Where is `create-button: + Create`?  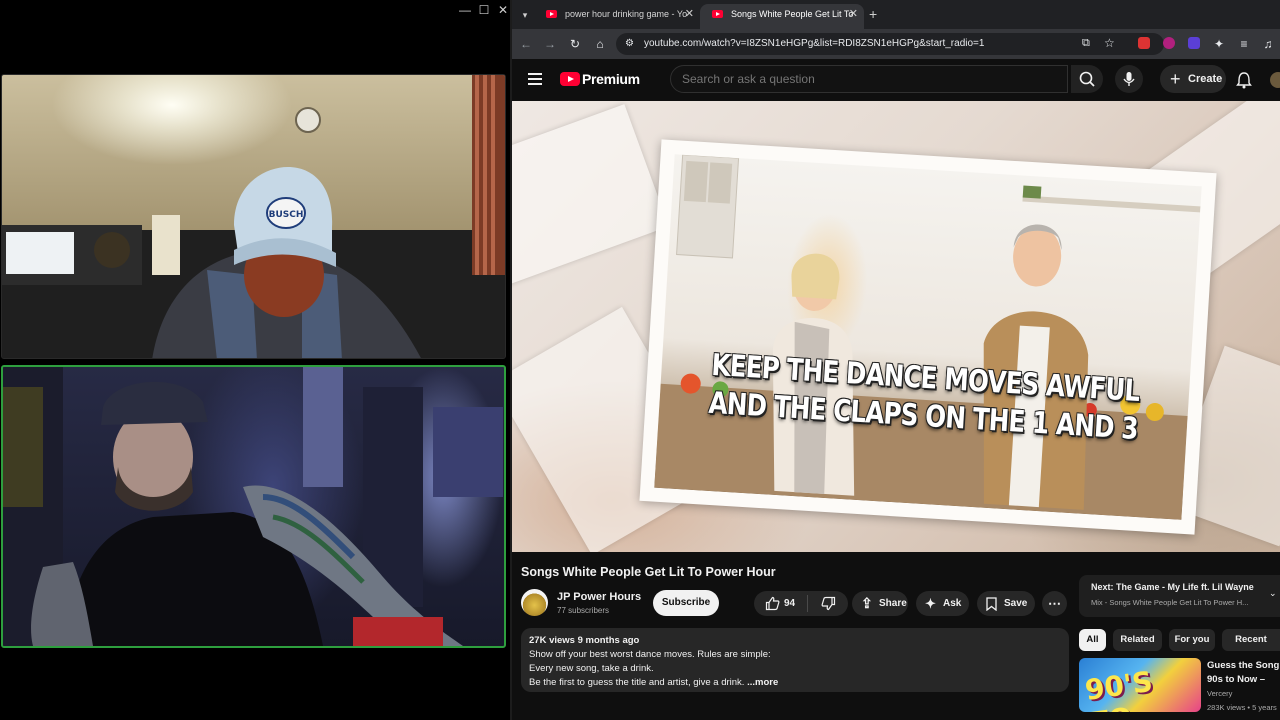 create-button: + Create is located at coordinates (1193, 79).